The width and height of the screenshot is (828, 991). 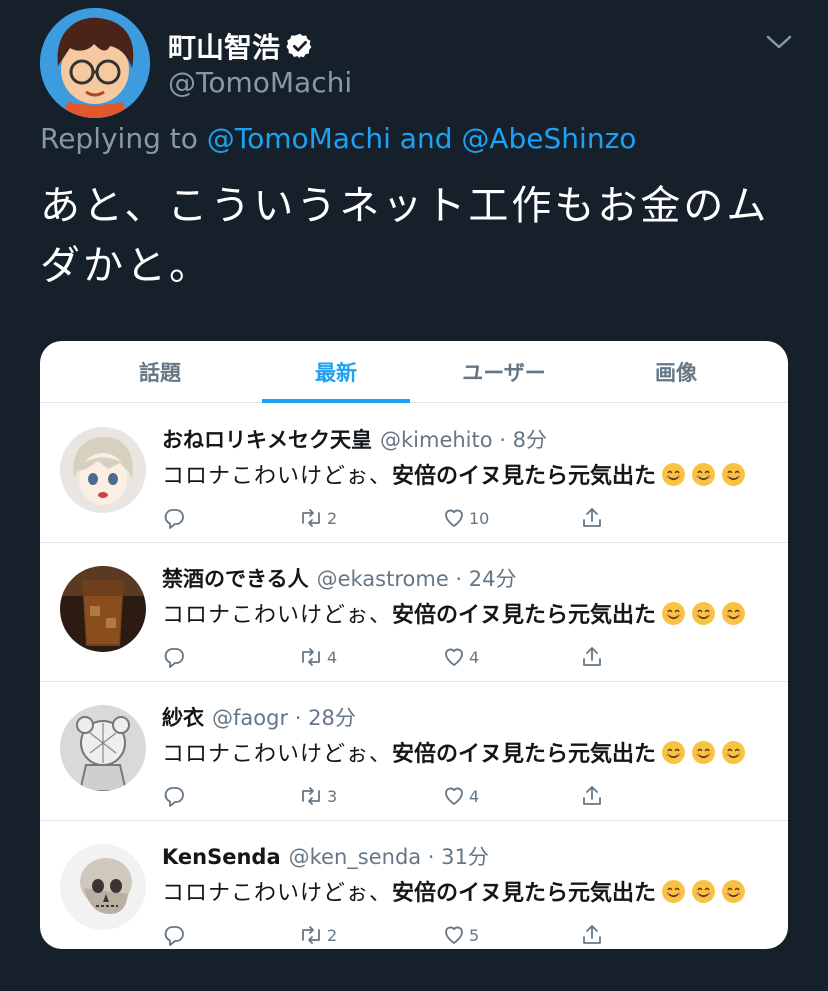 I want to click on tab-latest: 最新, so click(x=336, y=372).